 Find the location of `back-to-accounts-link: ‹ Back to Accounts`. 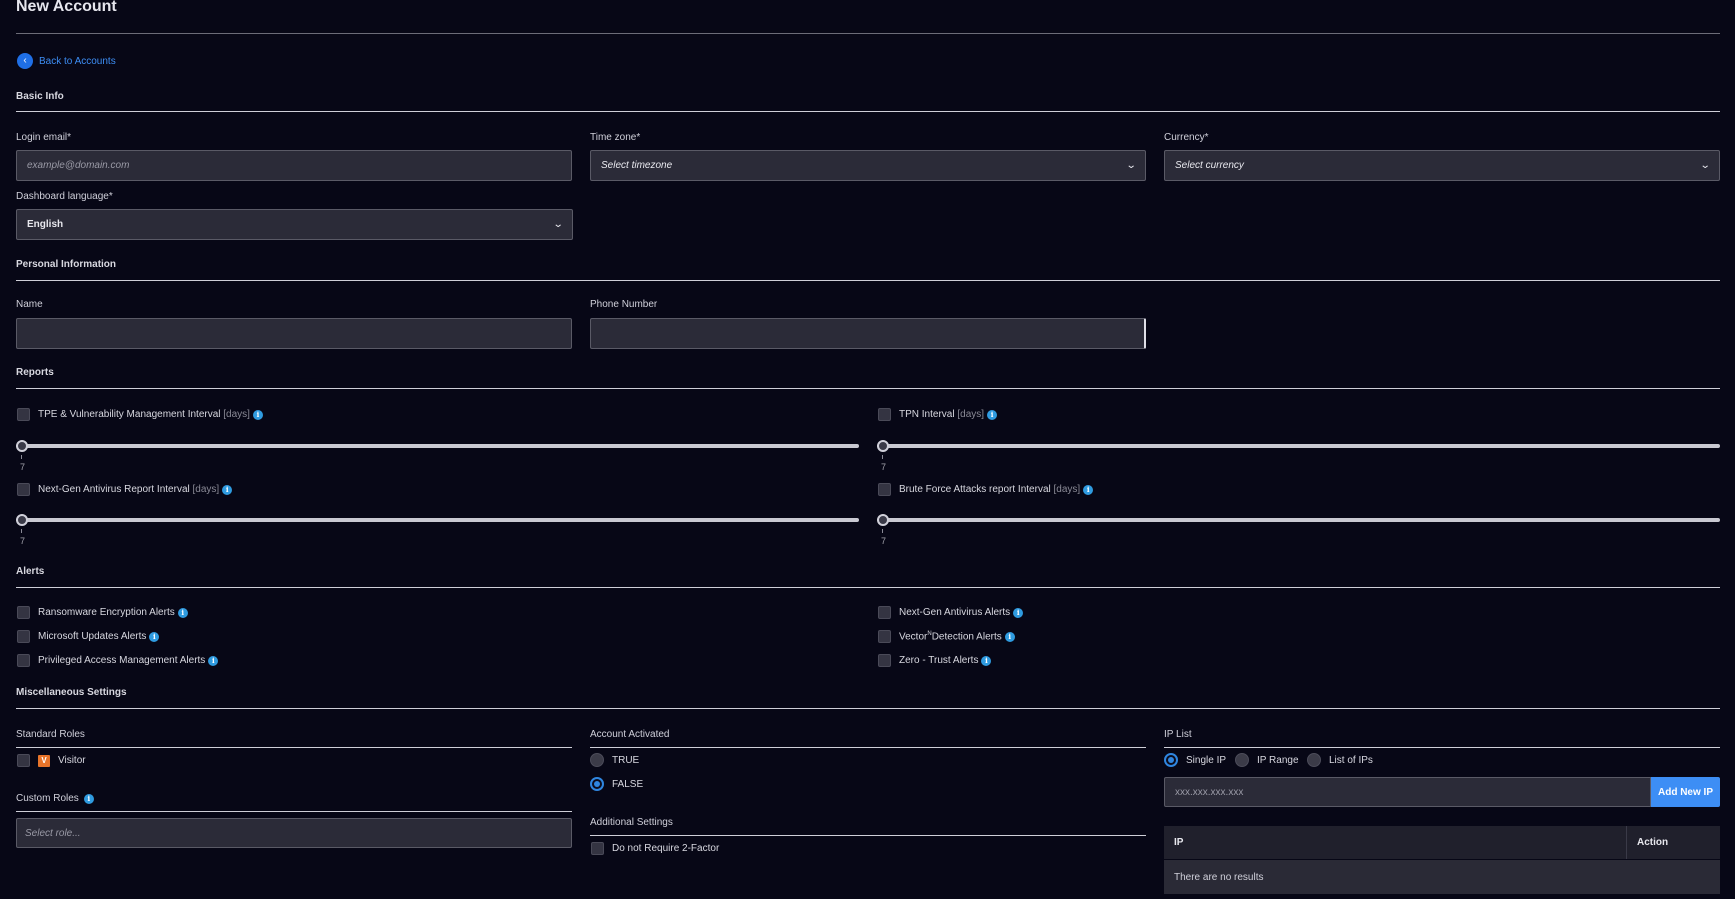

back-to-accounts-link: ‹ Back to Accounts is located at coordinates (66, 61).